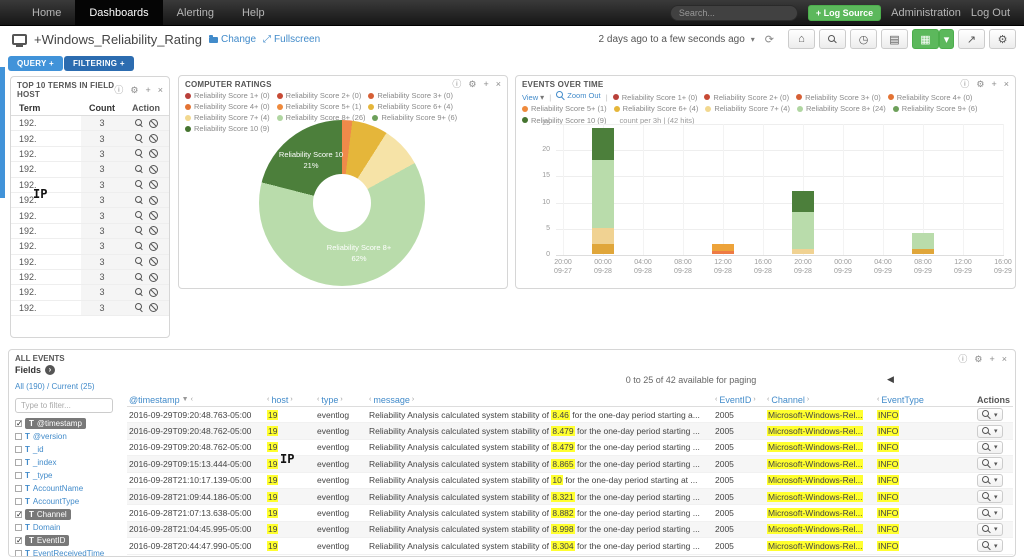 This screenshot has height=557, width=1024. Describe the element at coordinates (542, 400) in the screenshot. I see `column-header-message: ‹ message ›` at that location.